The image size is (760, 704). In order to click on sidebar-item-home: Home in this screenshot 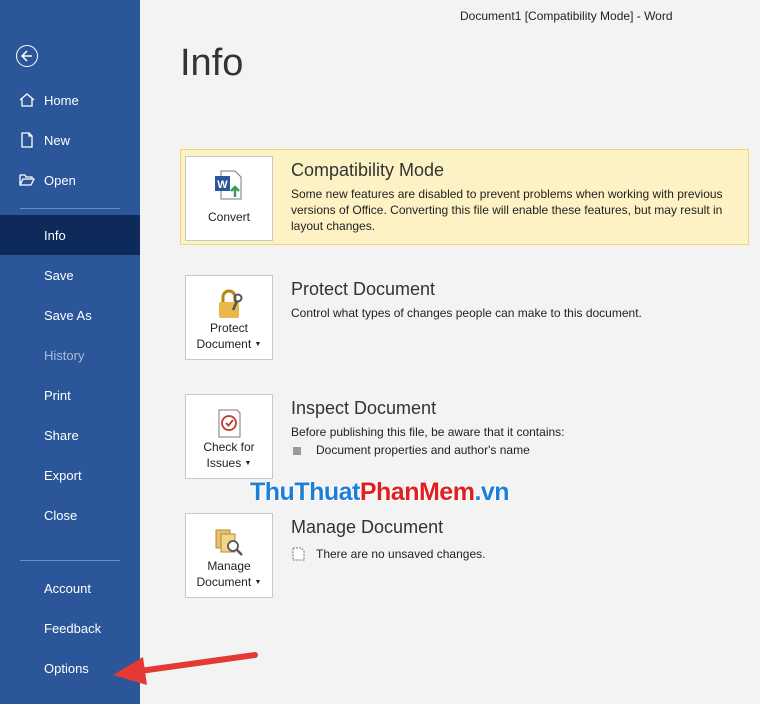, I will do `click(70, 100)`.